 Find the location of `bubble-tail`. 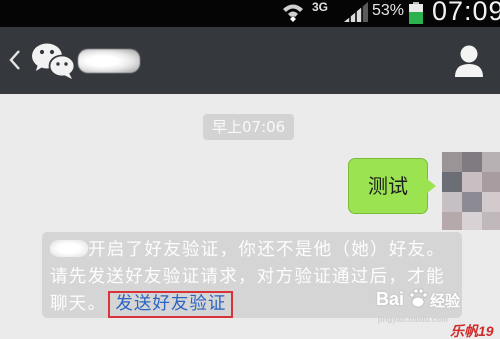

bubble-tail is located at coordinates (431, 186).